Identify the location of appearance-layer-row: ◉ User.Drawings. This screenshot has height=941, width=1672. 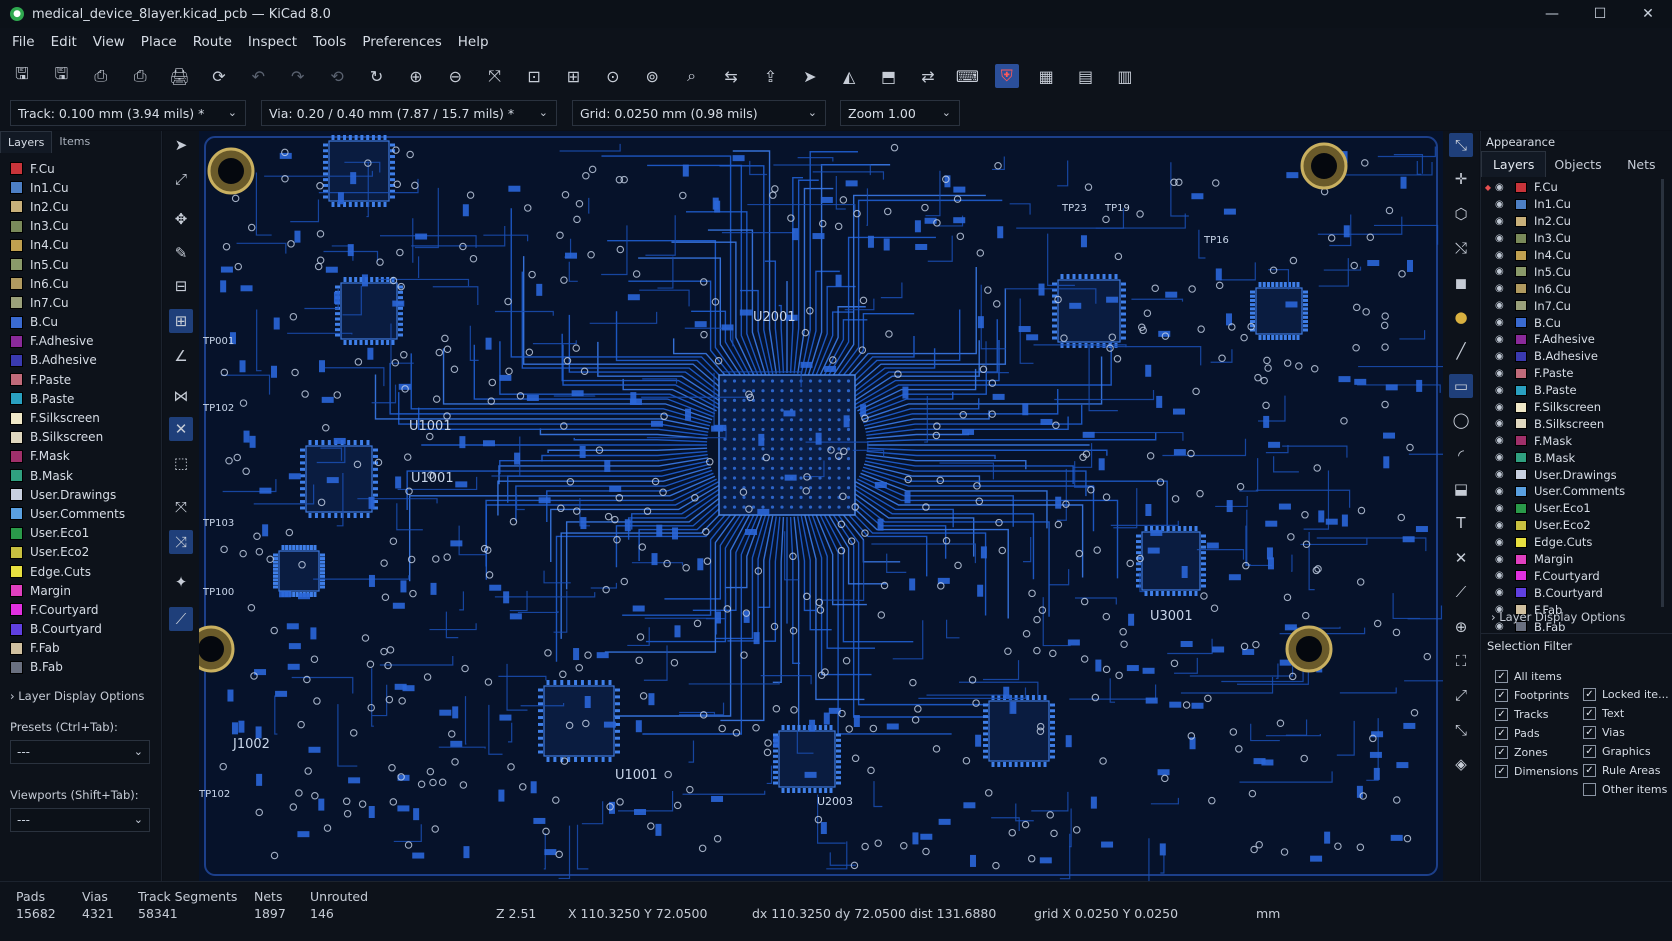
(1571, 474).